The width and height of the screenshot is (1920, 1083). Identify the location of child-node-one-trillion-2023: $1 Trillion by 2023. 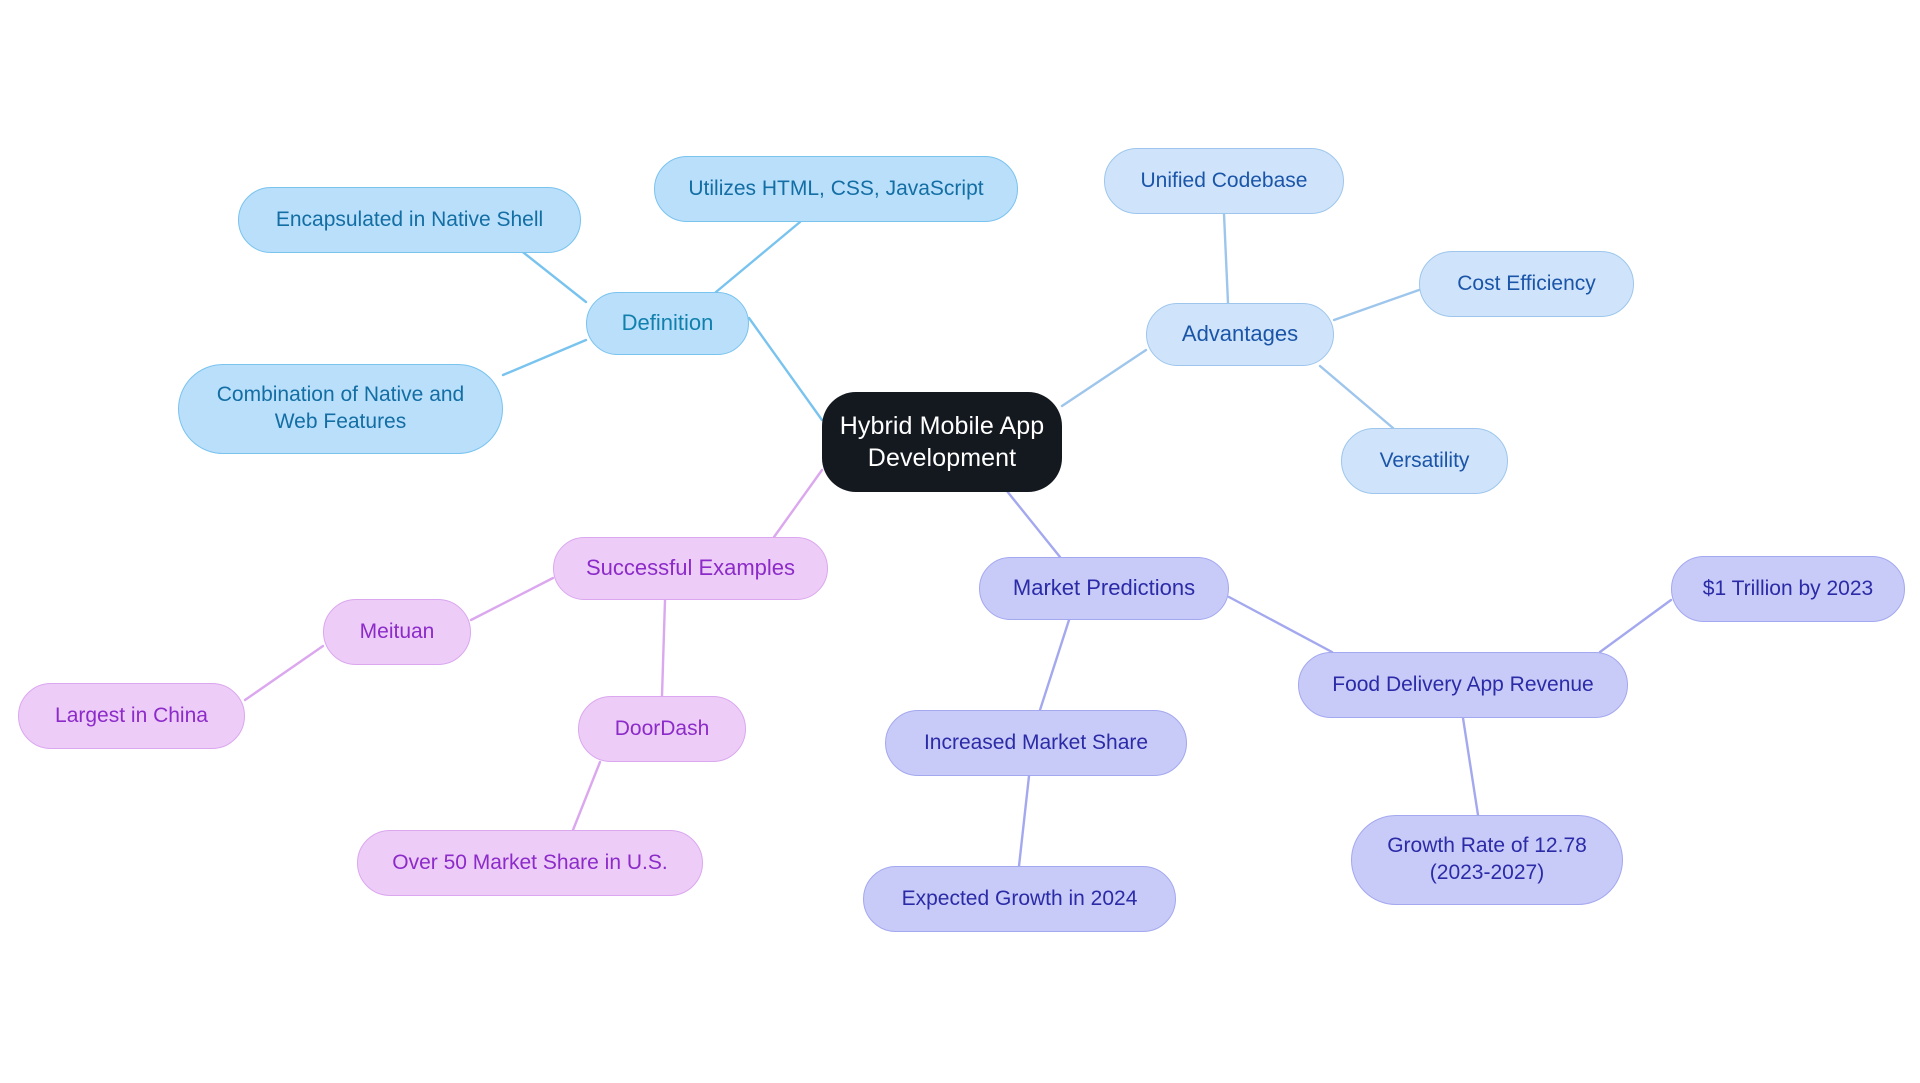
(1788, 589).